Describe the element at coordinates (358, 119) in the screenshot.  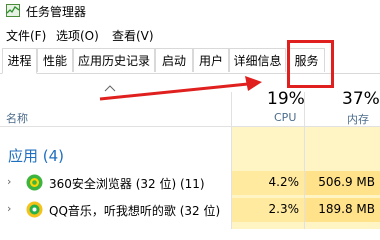
I see `memory-column-header: 内存` at that location.